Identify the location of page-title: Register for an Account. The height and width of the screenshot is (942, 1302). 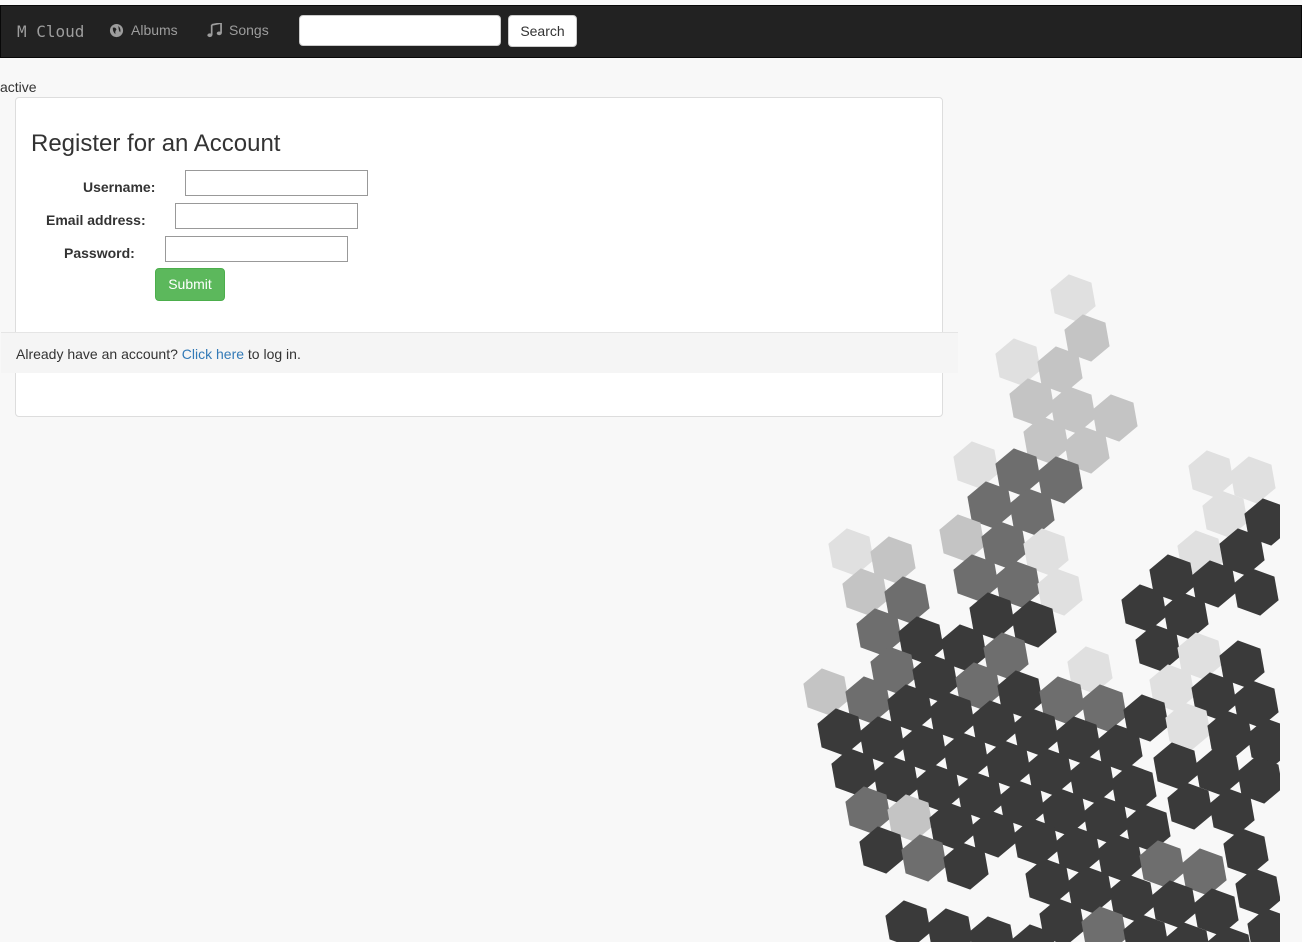
(156, 143).